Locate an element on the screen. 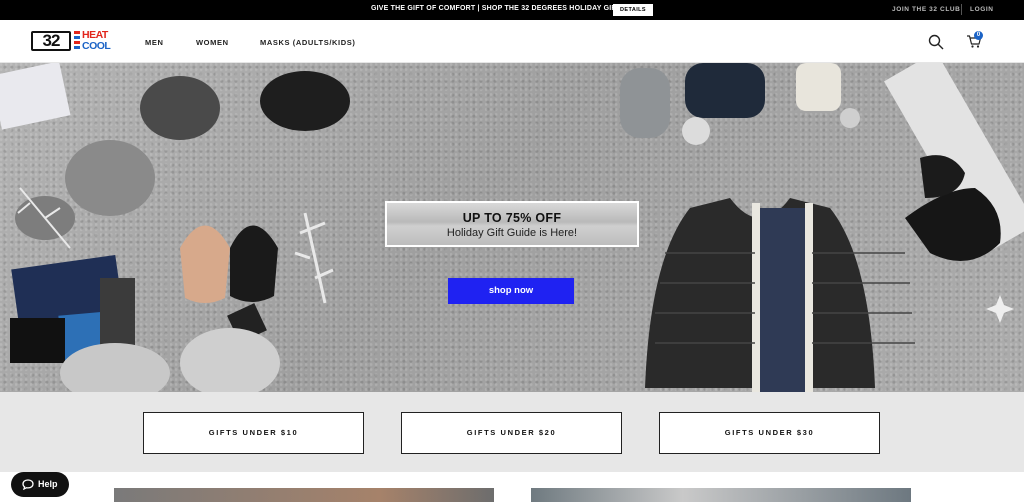 Image resolution: width=1024 pixels, height=502 pixels. gifts-under-10-button: GIFTS UNDER $10 is located at coordinates (253, 433).